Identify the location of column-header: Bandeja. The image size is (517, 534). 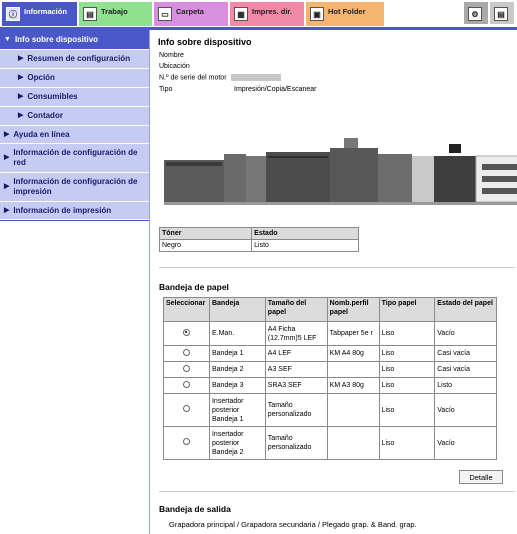
(237, 309).